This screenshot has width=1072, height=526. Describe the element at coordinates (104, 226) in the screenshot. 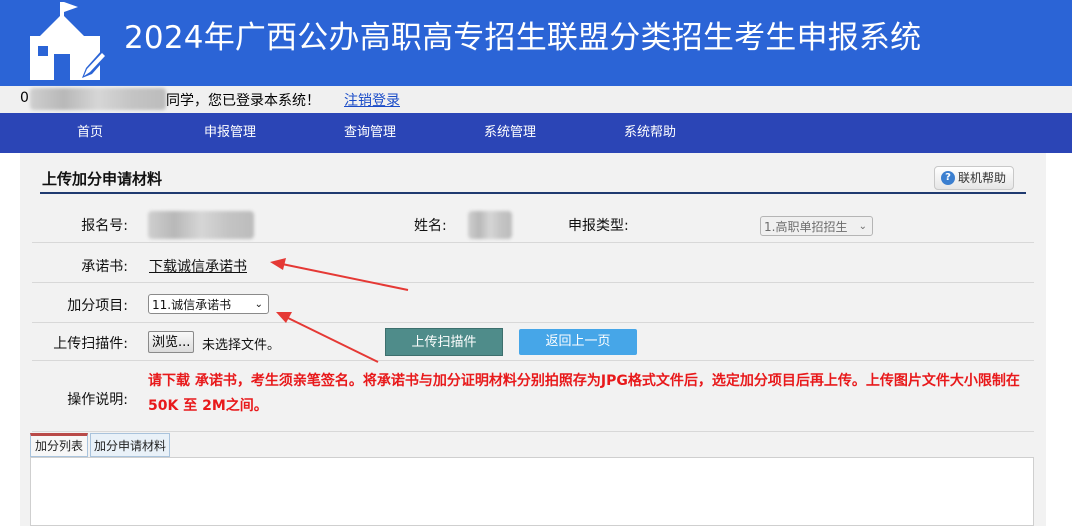

I see `reg-no-label: 报名号:` at that location.